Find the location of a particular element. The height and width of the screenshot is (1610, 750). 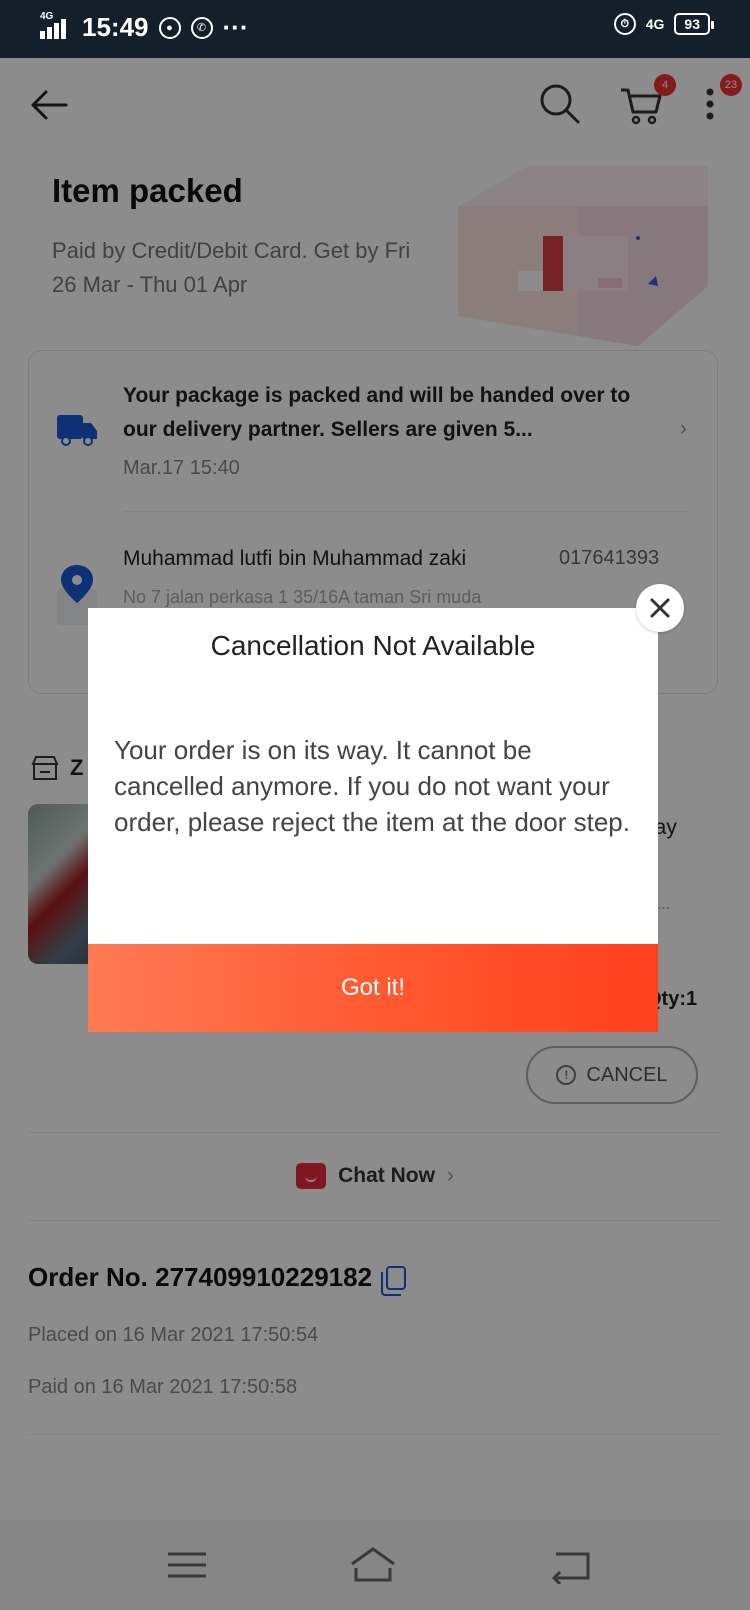

network-type-right: 4G is located at coordinates (655, 24).